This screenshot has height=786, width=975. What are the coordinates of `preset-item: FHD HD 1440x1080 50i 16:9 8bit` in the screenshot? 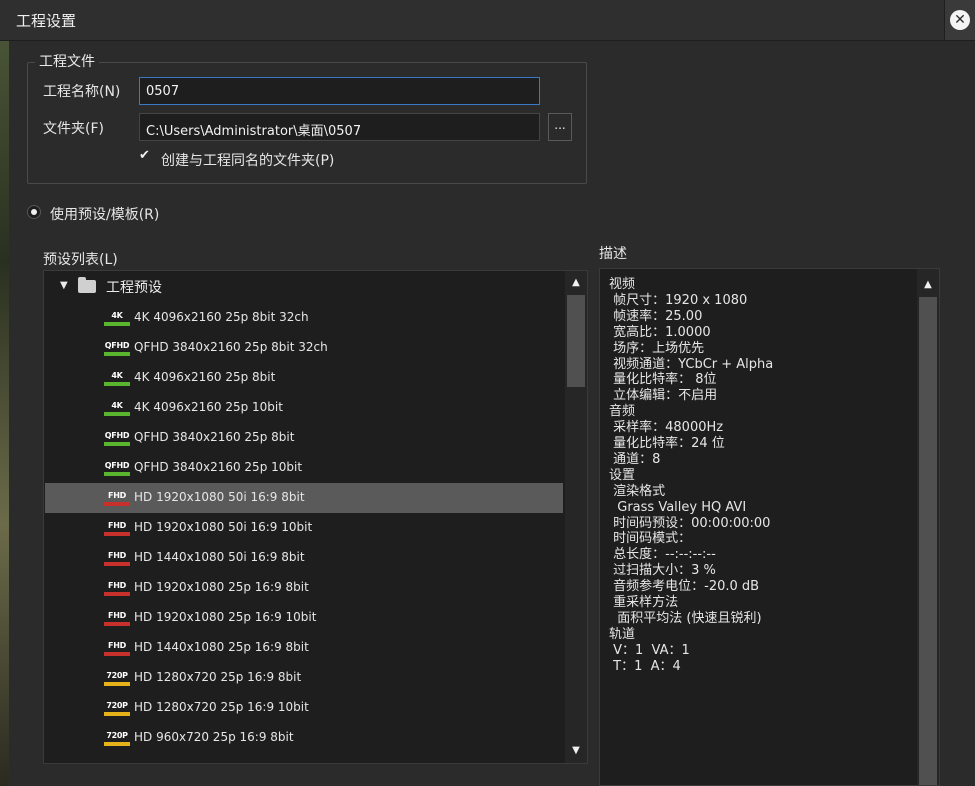 It's located at (304, 558).